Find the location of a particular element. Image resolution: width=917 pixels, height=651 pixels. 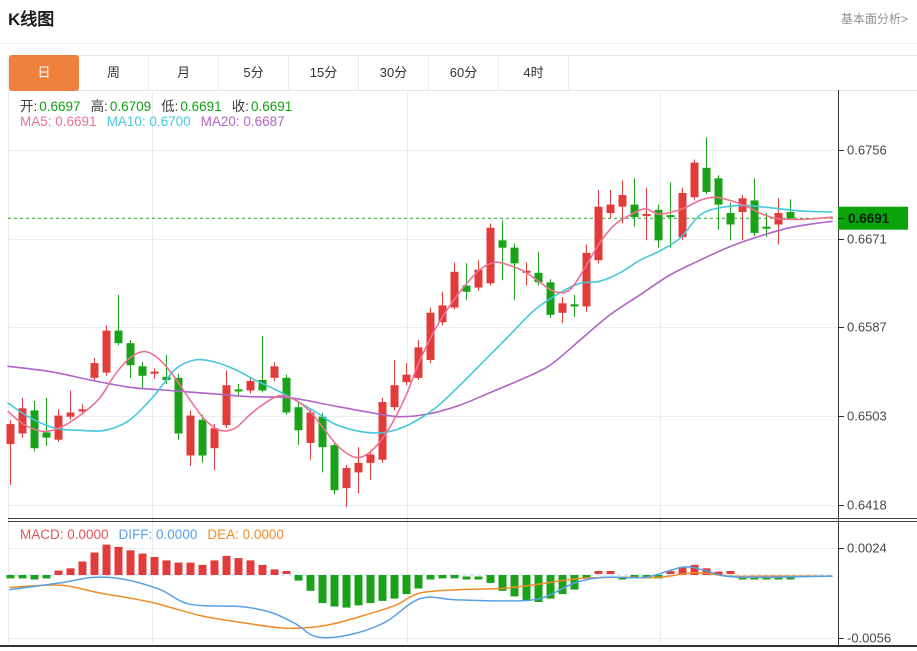

current-price-label: 0.6691 is located at coordinates (869, 218).